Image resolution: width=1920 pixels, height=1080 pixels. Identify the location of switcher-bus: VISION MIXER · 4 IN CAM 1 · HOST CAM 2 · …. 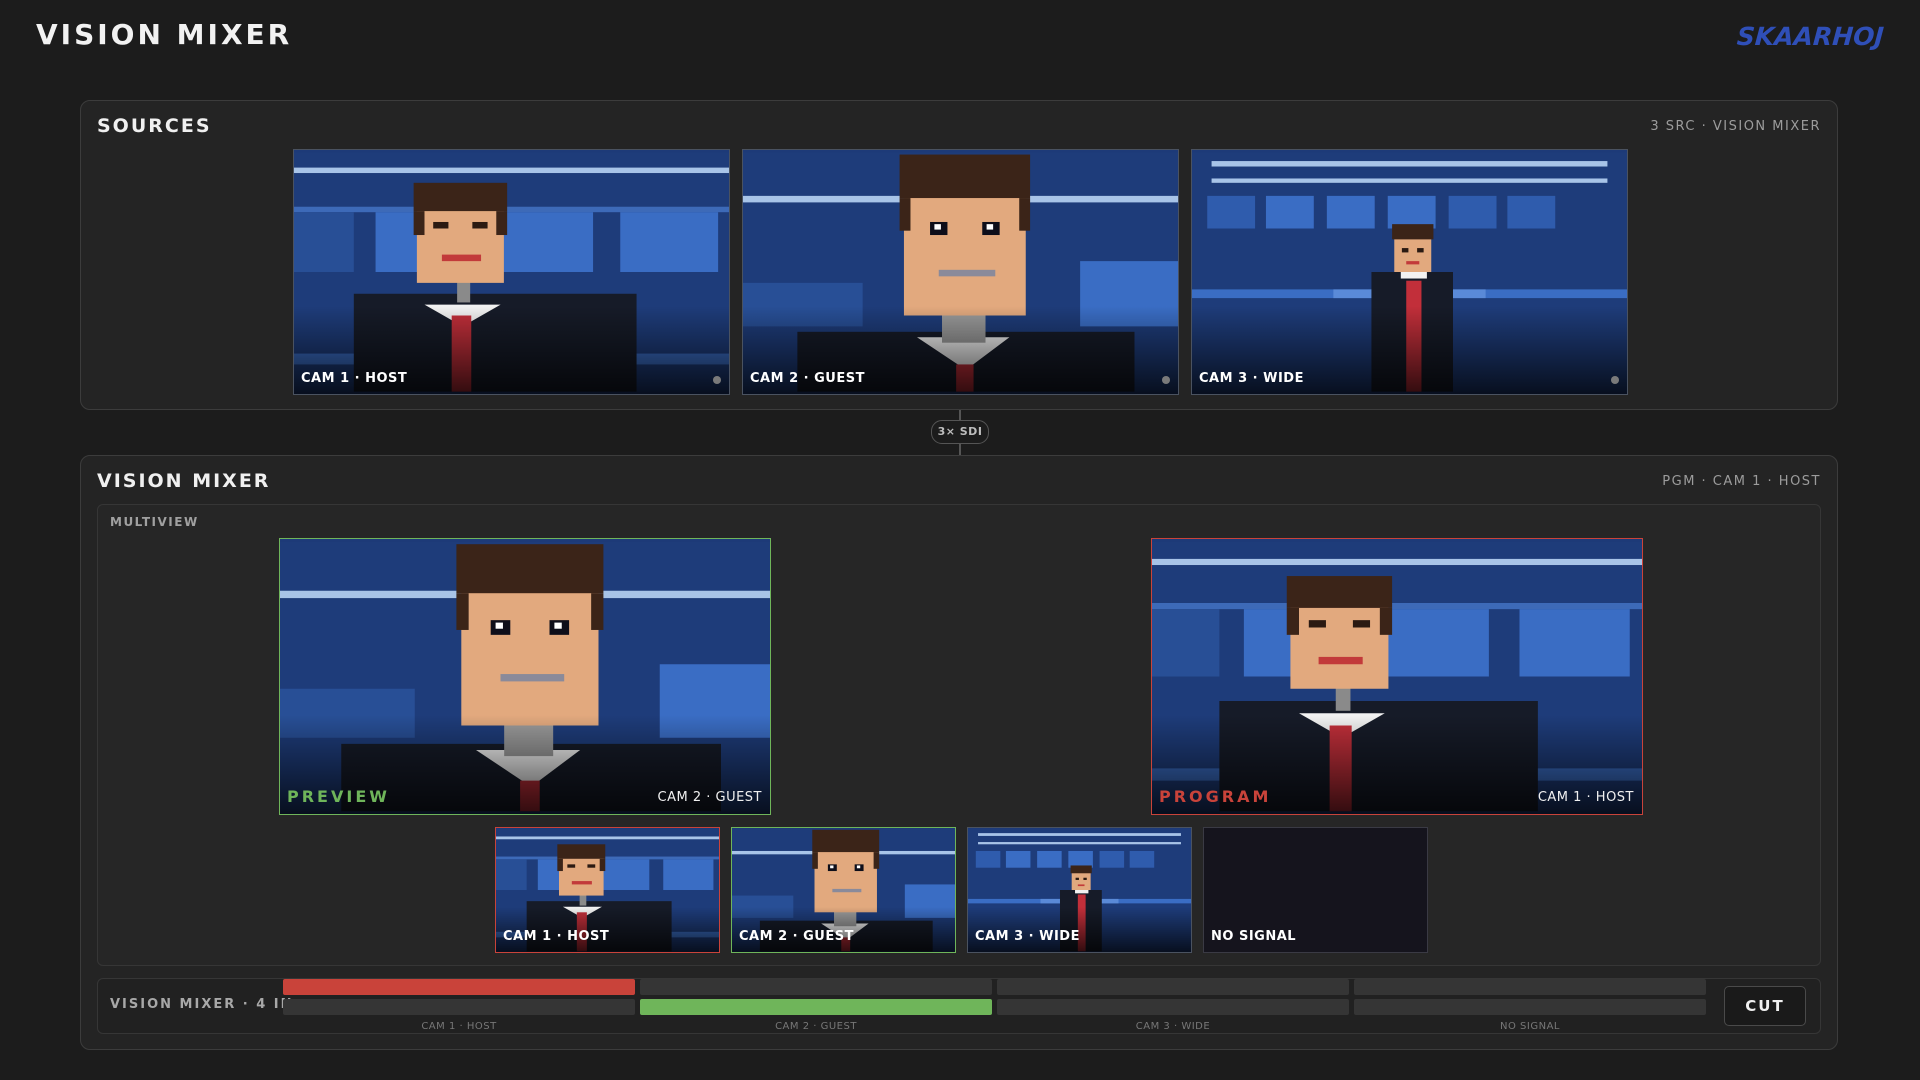
(959, 1006).